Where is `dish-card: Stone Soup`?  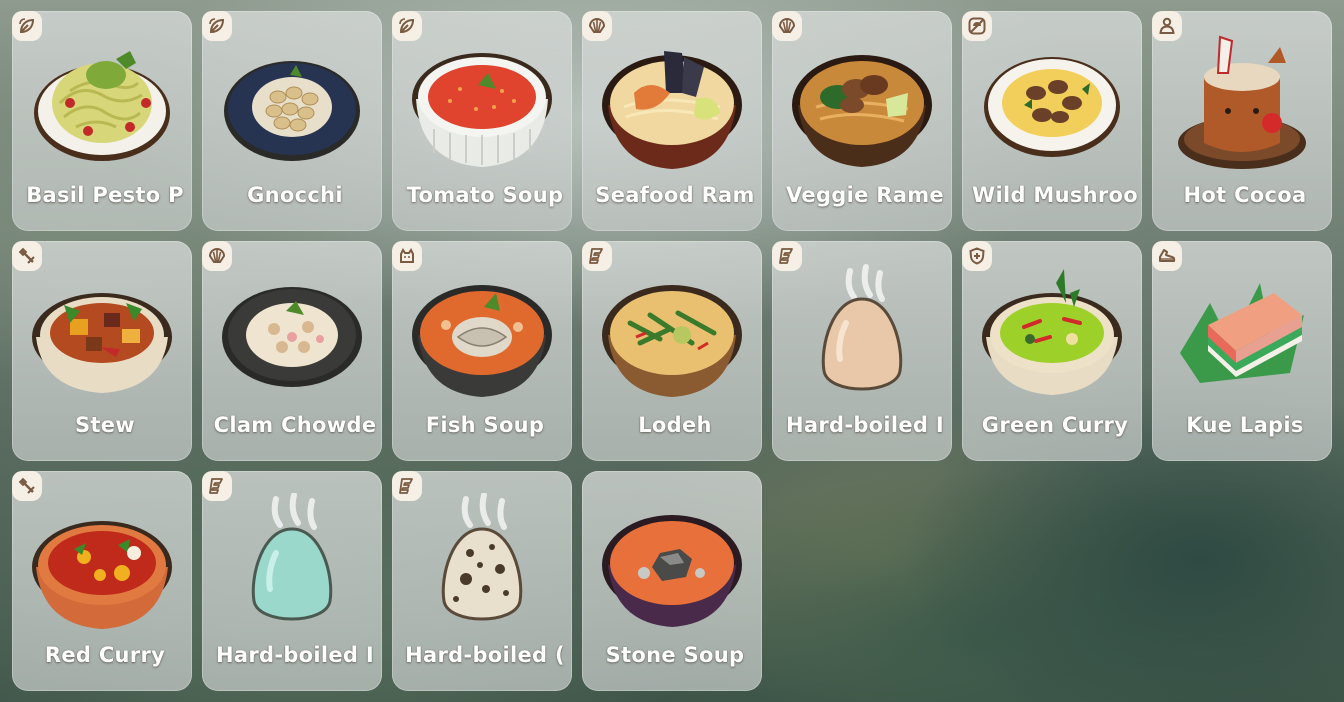
dish-card: Stone Soup is located at coordinates (672, 581).